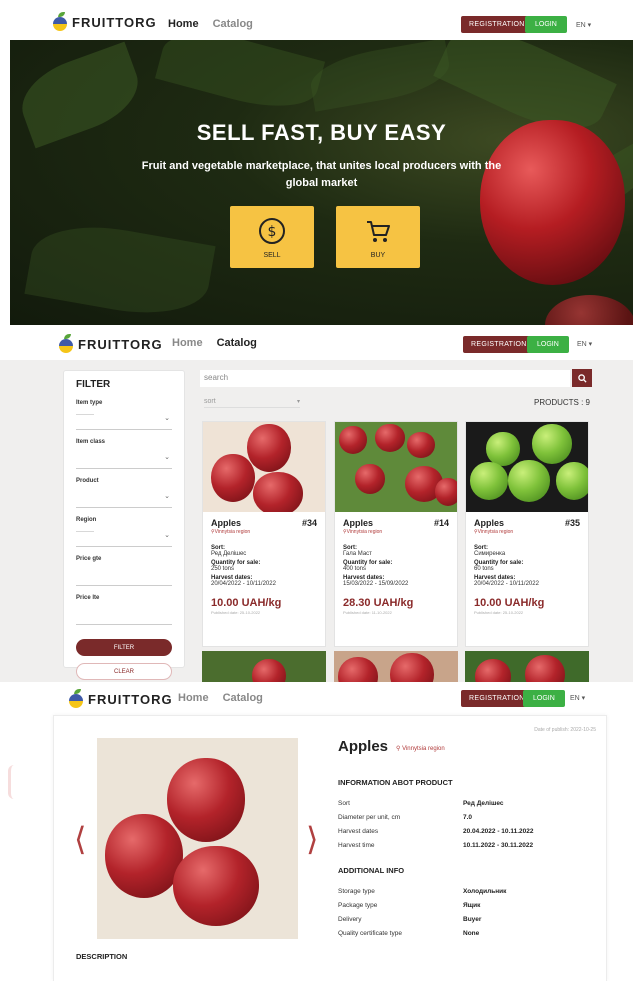 Image resolution: width=633 pixels, height=981 pixels. What do you see at coordinates (350, 919) in the screenshot?
I see `additional-key: Delivery` at bounding box center [350, 919].